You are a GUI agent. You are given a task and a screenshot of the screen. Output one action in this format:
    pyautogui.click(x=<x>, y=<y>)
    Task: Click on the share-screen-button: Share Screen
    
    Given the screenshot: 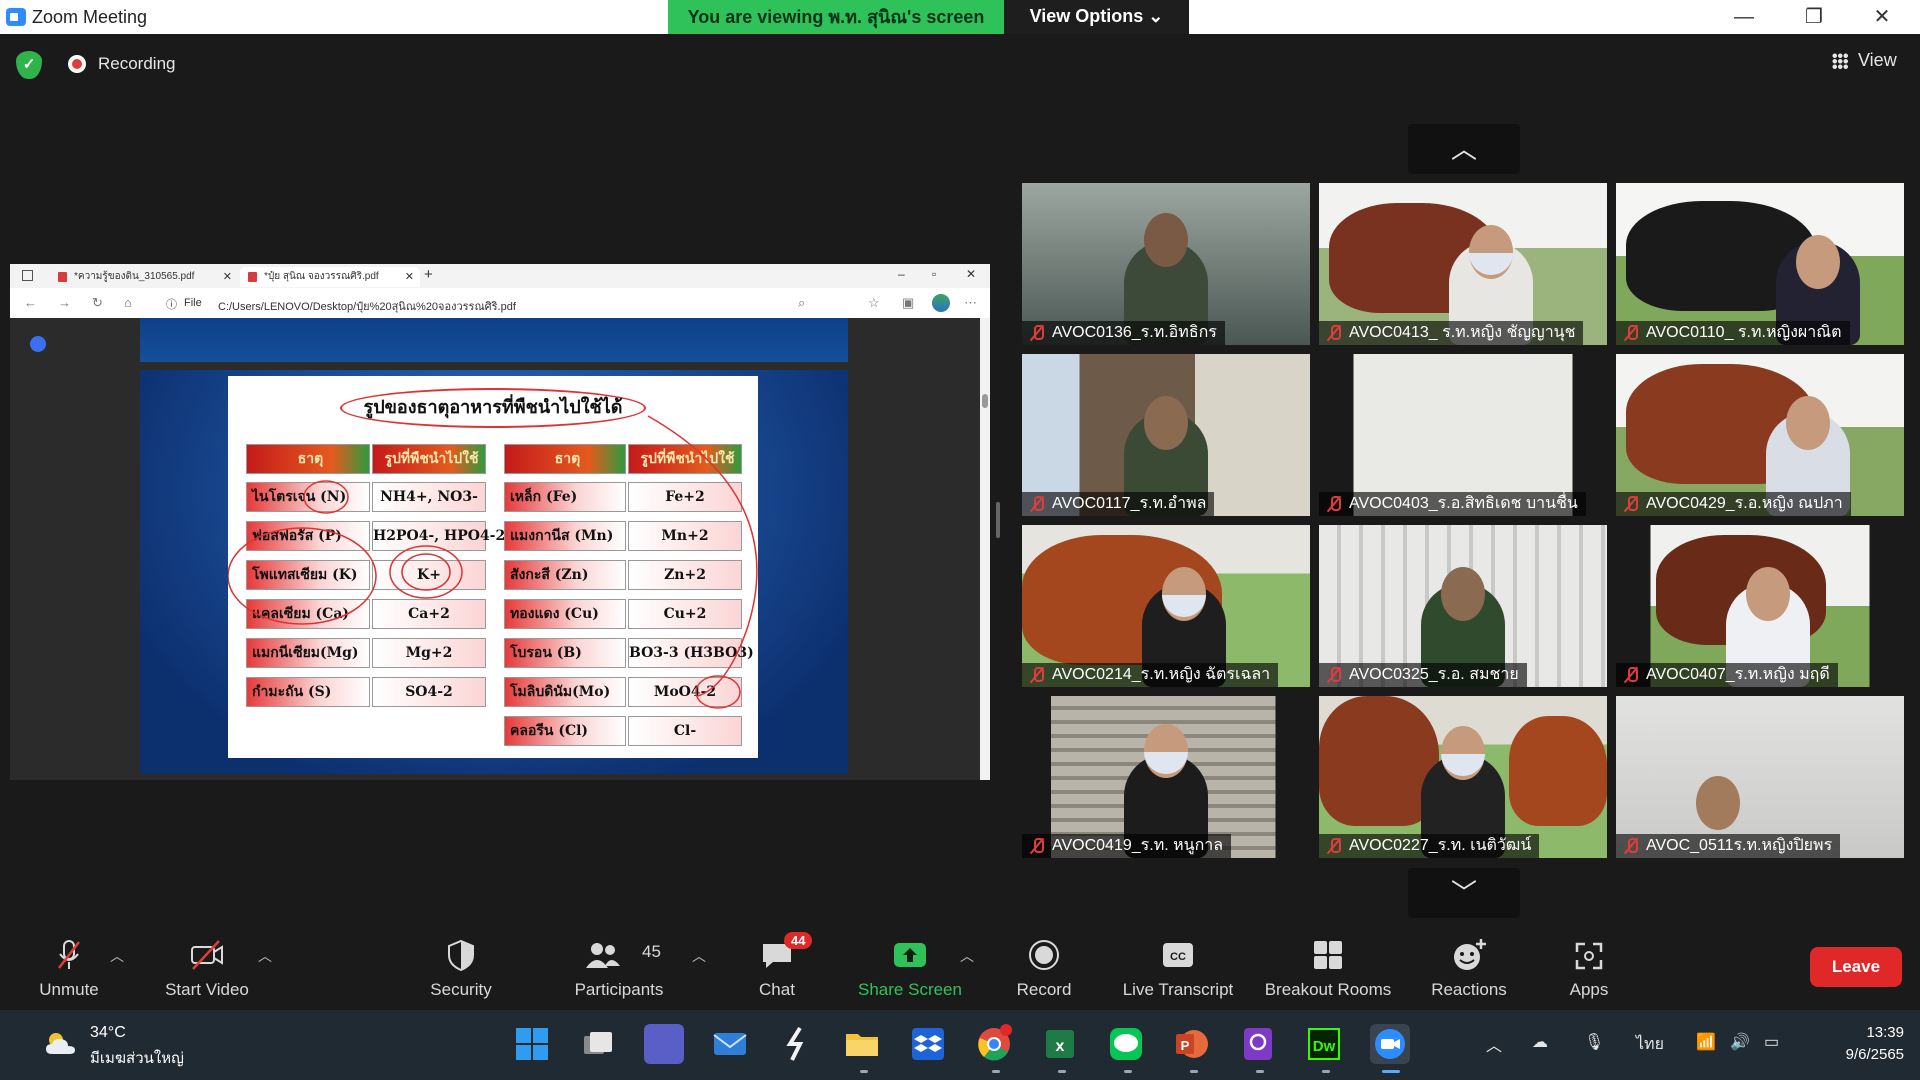 What is the action you would take?
    pyautogui.click(x=910, y=967)
    